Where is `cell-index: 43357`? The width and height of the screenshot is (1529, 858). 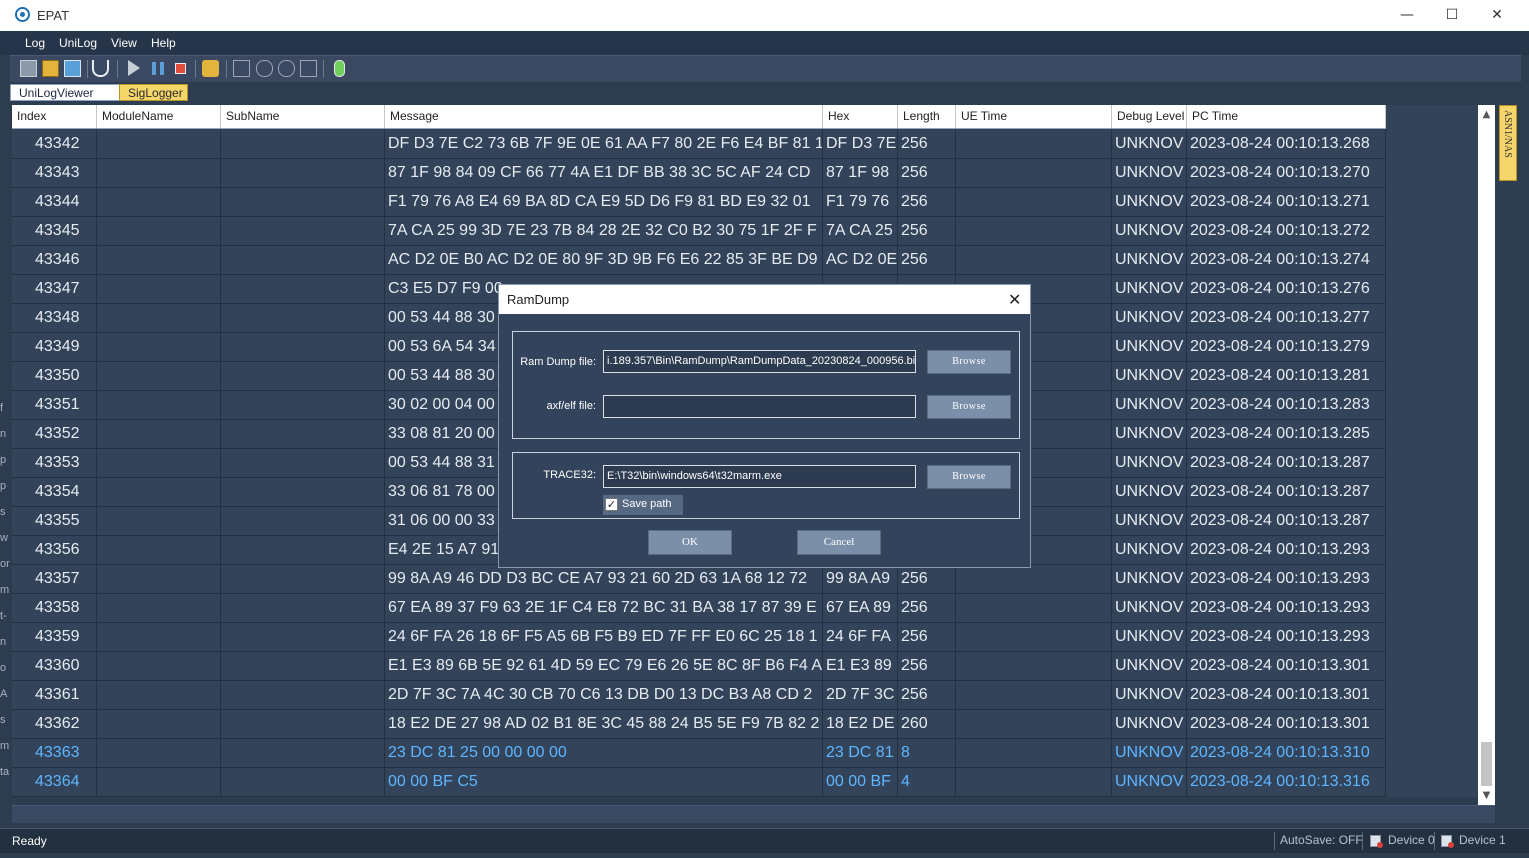 cell-index: 43357 is located at coordinates (54, 578).